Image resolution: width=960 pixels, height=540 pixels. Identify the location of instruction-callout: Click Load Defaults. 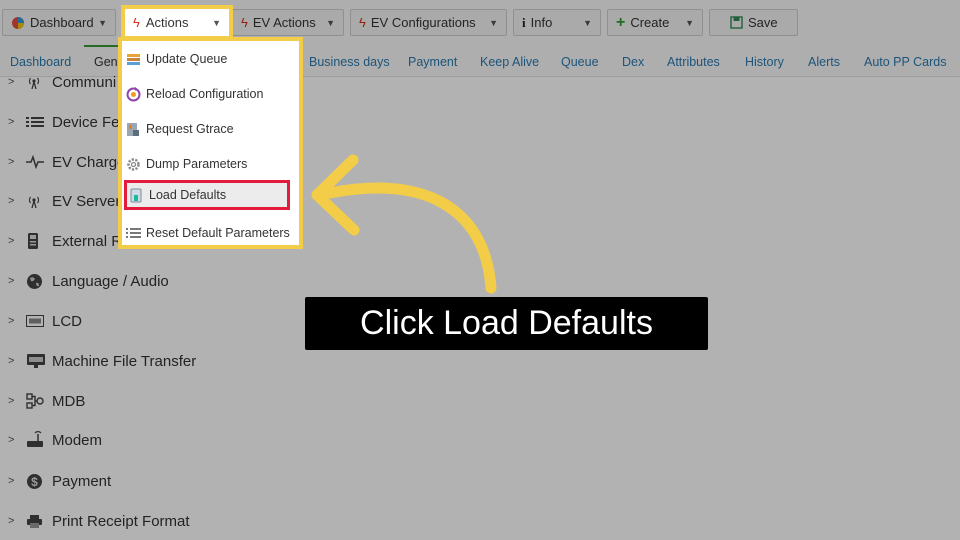
(506, 323).